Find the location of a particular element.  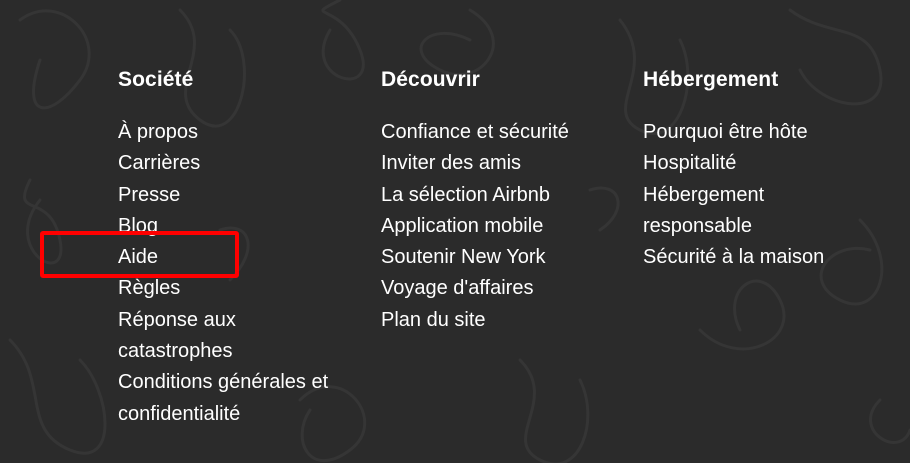

link-hospitalite: Hospitalité is located at coordinates (768, 163).